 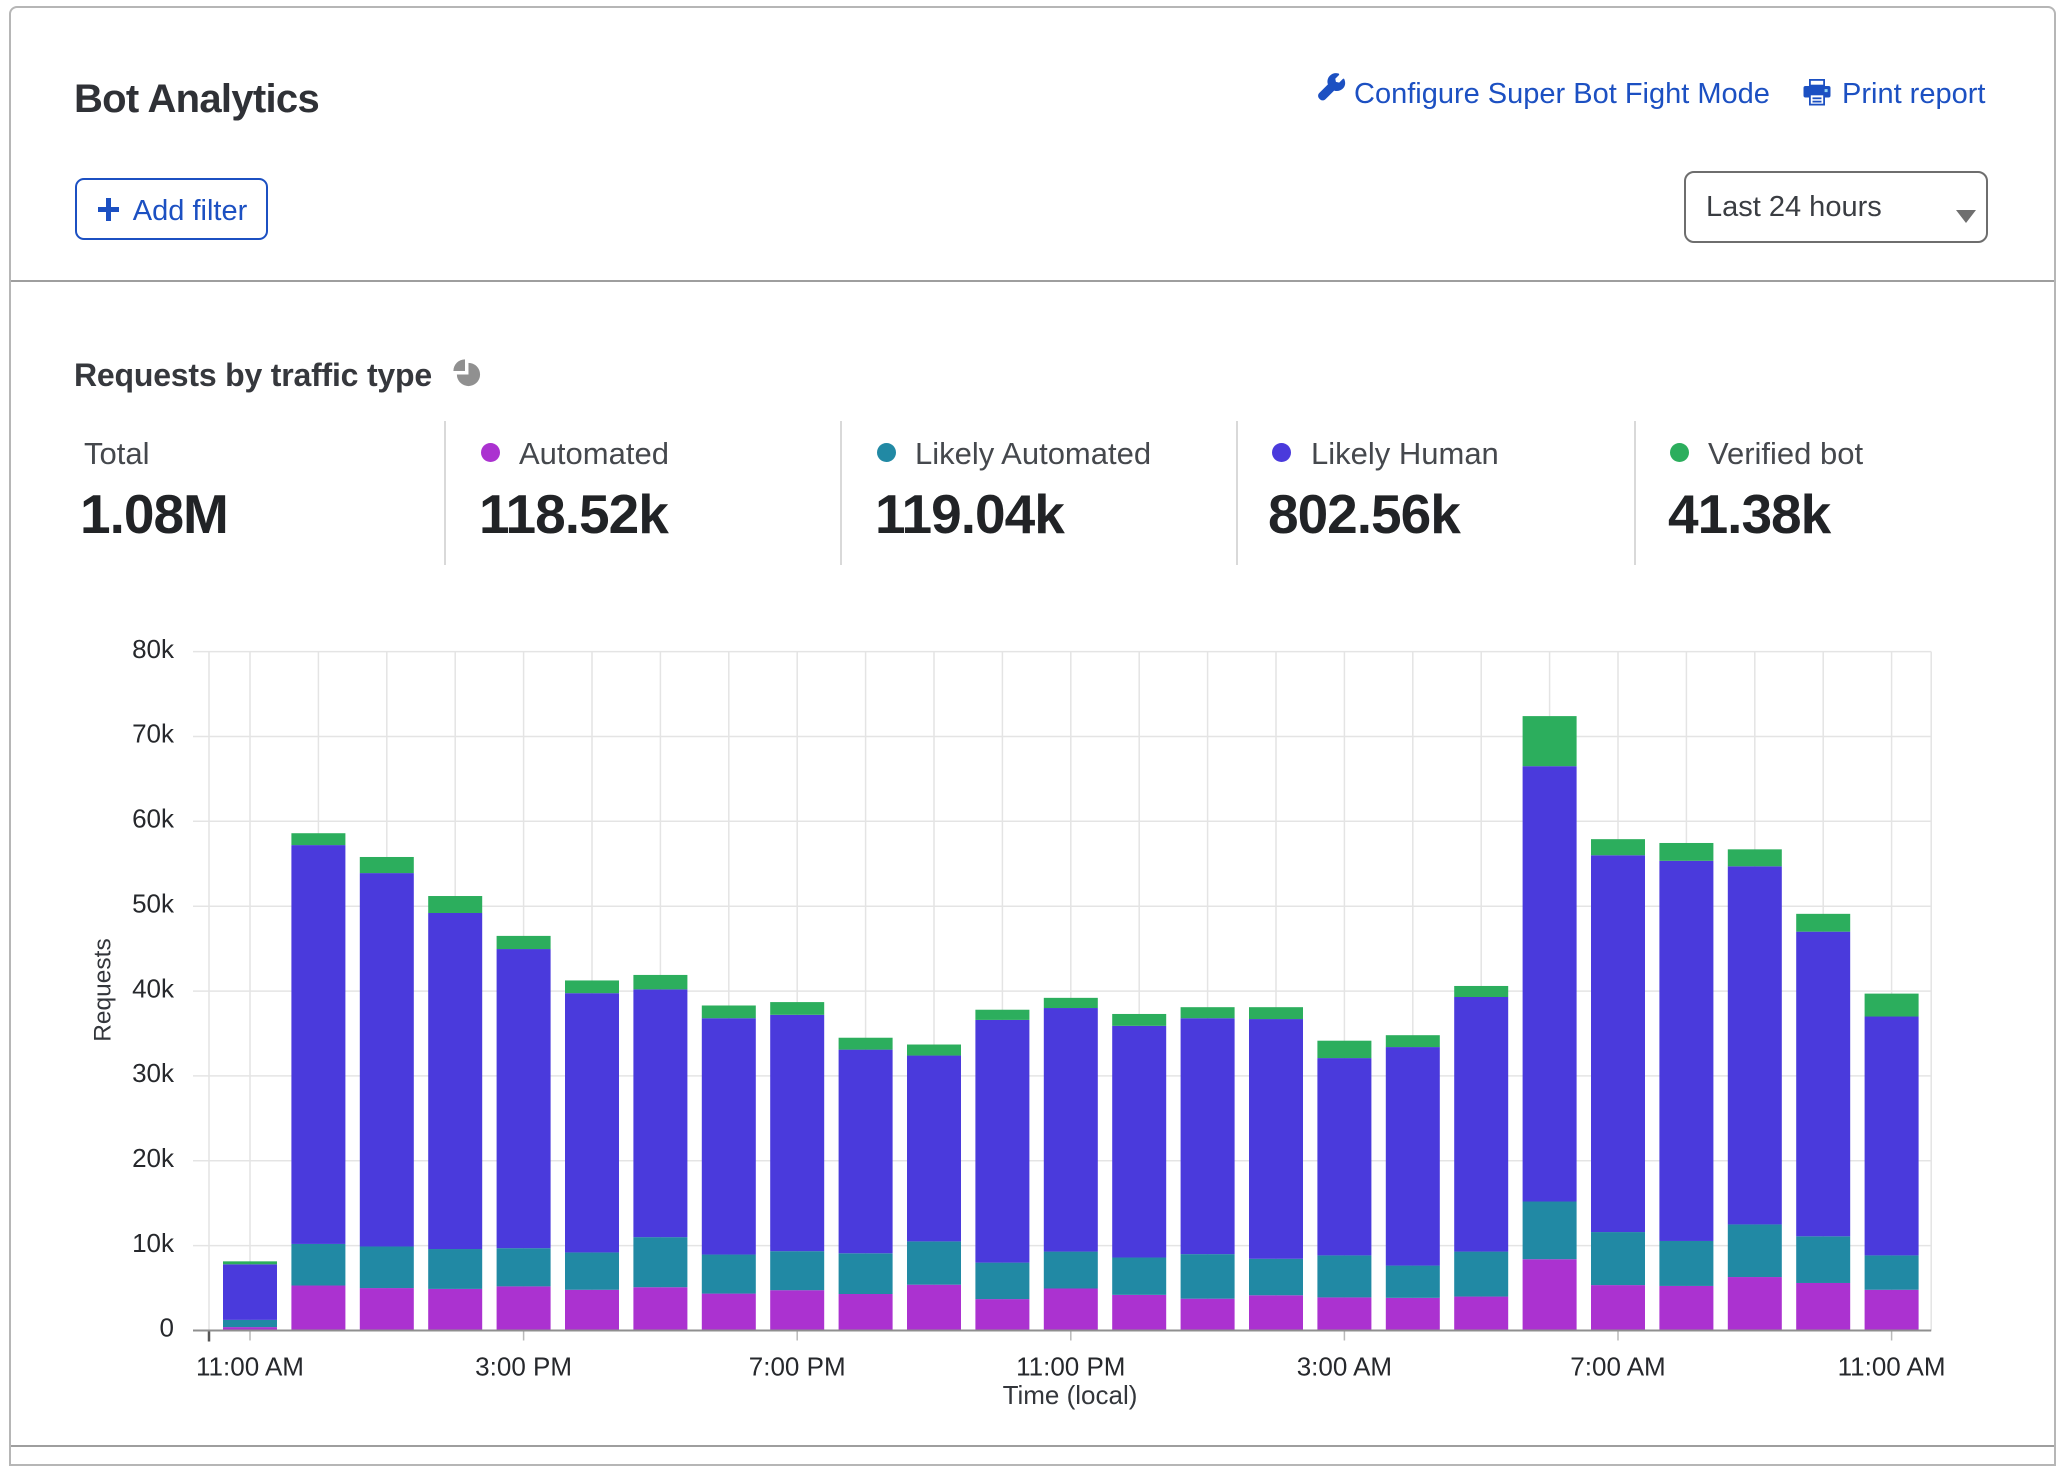 I want to click on svg-text: 7:00 AM, so click(x=1617, y=1367).